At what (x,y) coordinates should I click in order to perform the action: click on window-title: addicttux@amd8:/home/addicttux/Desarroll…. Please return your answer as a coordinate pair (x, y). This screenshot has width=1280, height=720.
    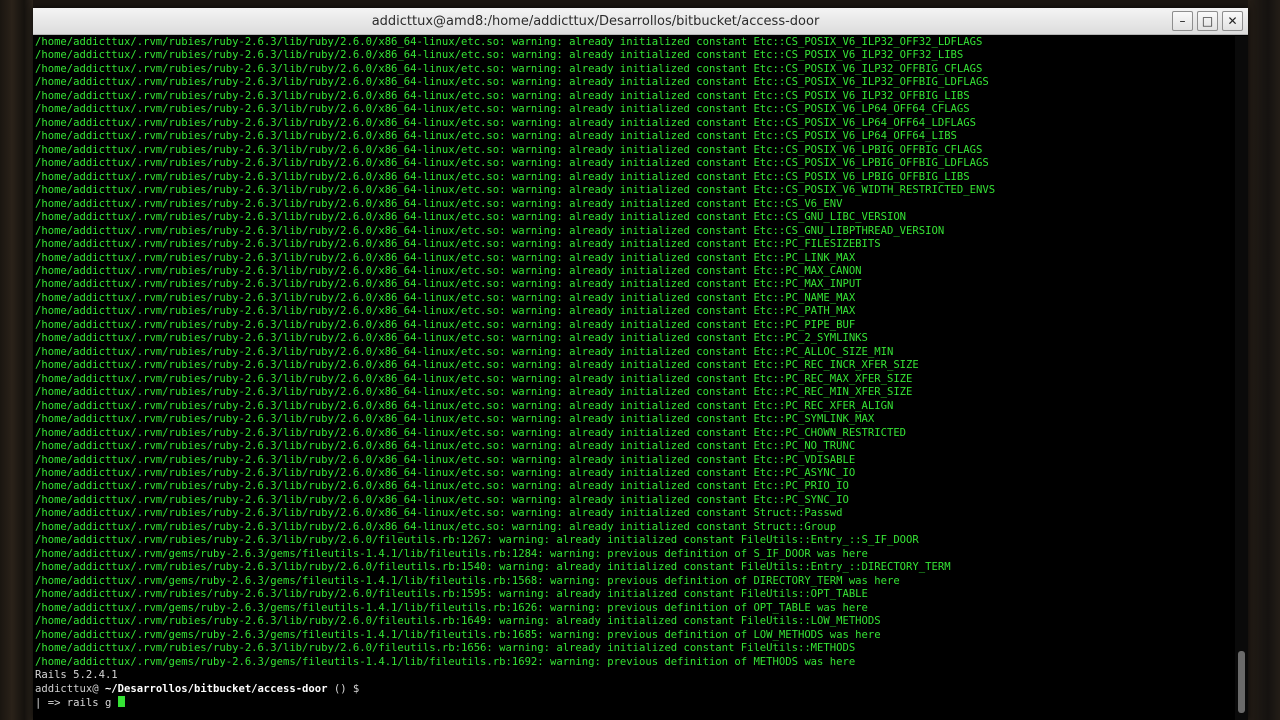
    Looking at the image, I should click on (595, 21).